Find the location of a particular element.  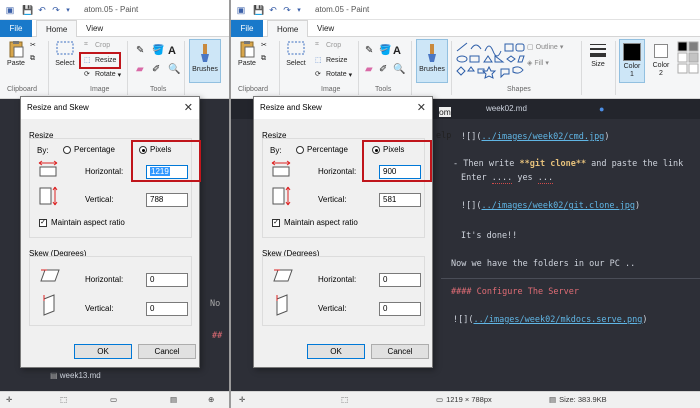

brushes-label: Brushes is located at coordinates (205, 69).